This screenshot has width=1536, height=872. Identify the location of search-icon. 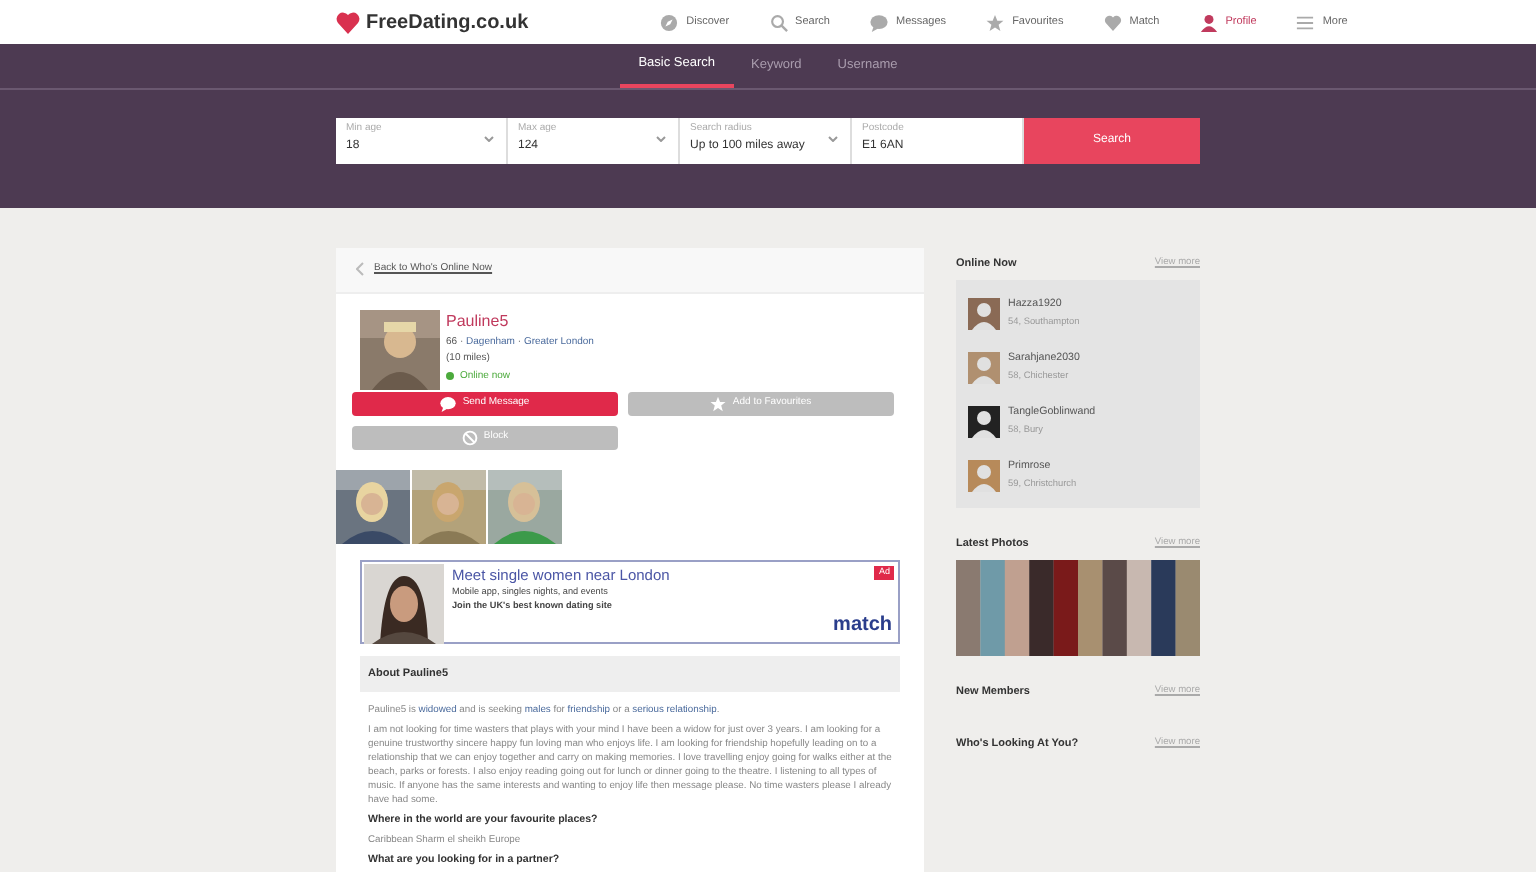
(778, 22).